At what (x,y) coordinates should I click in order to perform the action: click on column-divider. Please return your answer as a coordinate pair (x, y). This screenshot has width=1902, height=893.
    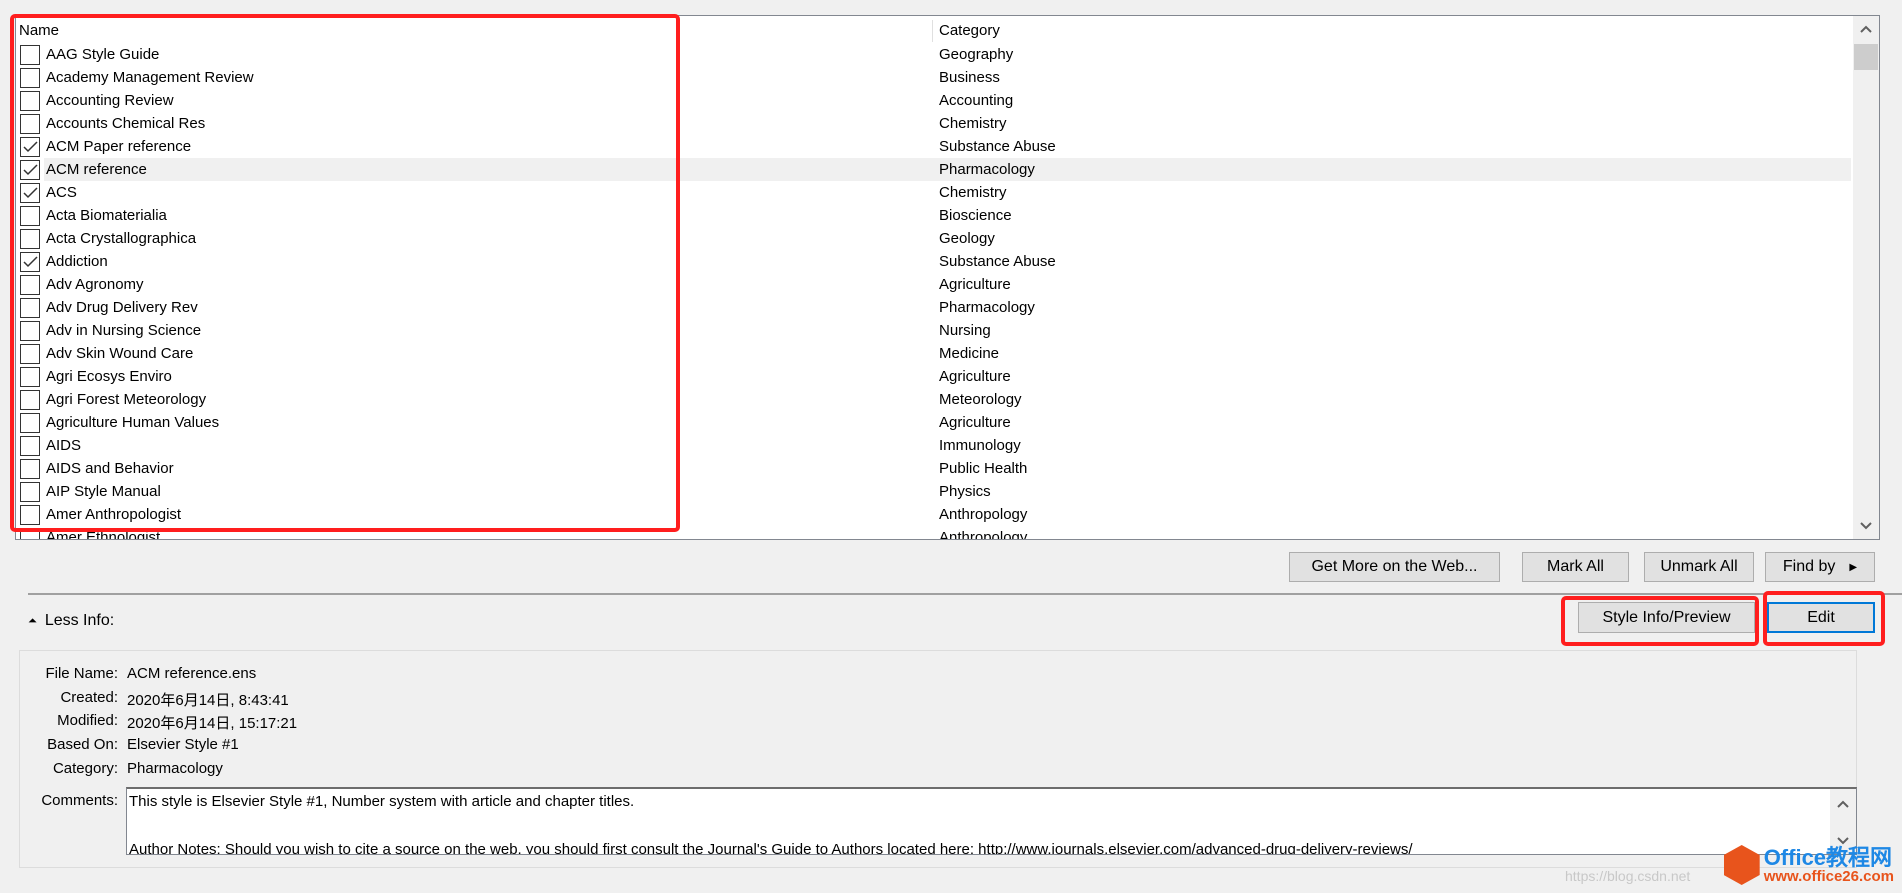
    Looking at the image, I should click on (932, 31).